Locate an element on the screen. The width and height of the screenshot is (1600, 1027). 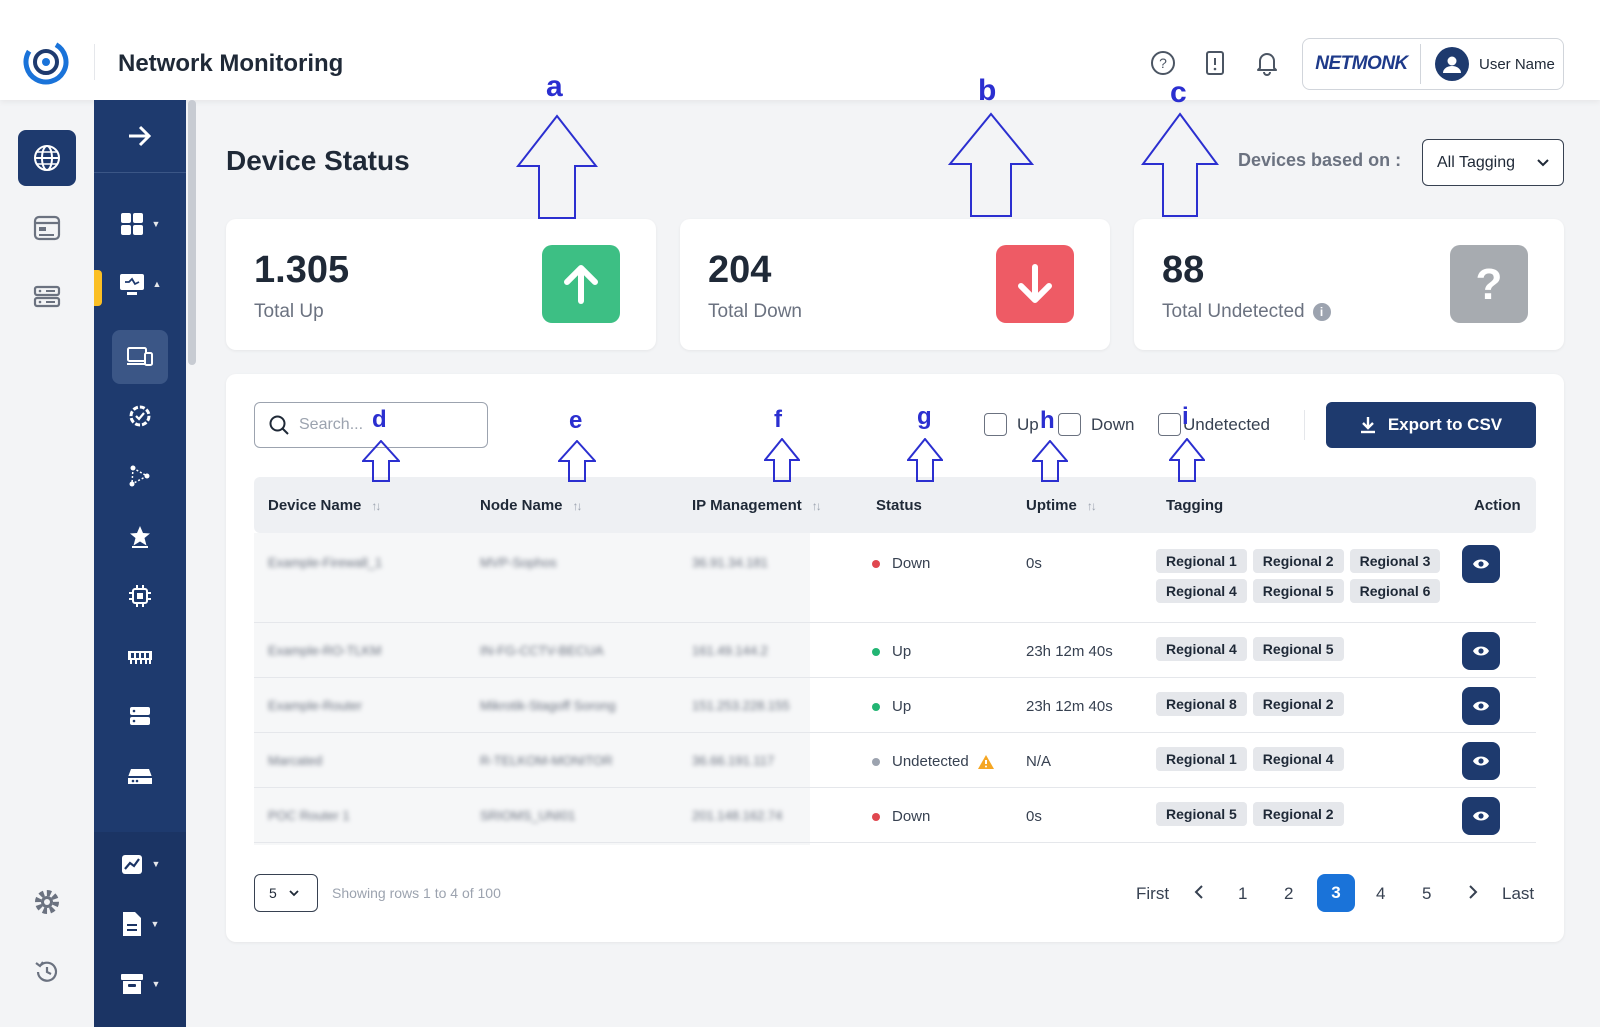
rows-info: Showing rows 1 to 4 of 100 is located at coordinates (416, 893).